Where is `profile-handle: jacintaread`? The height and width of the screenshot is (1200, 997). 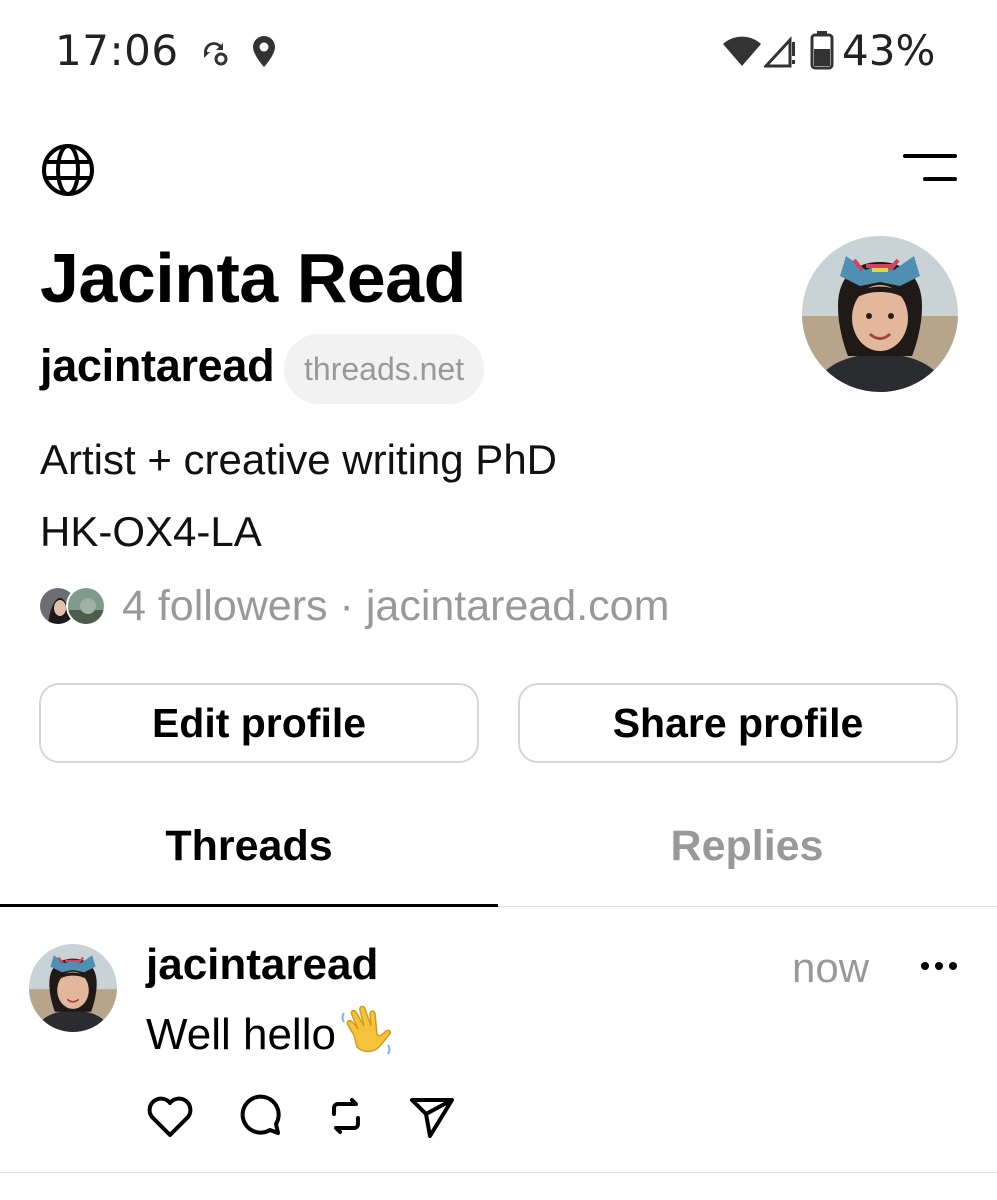
profile-handle: jacintaread is located at coordinates (157, 365).